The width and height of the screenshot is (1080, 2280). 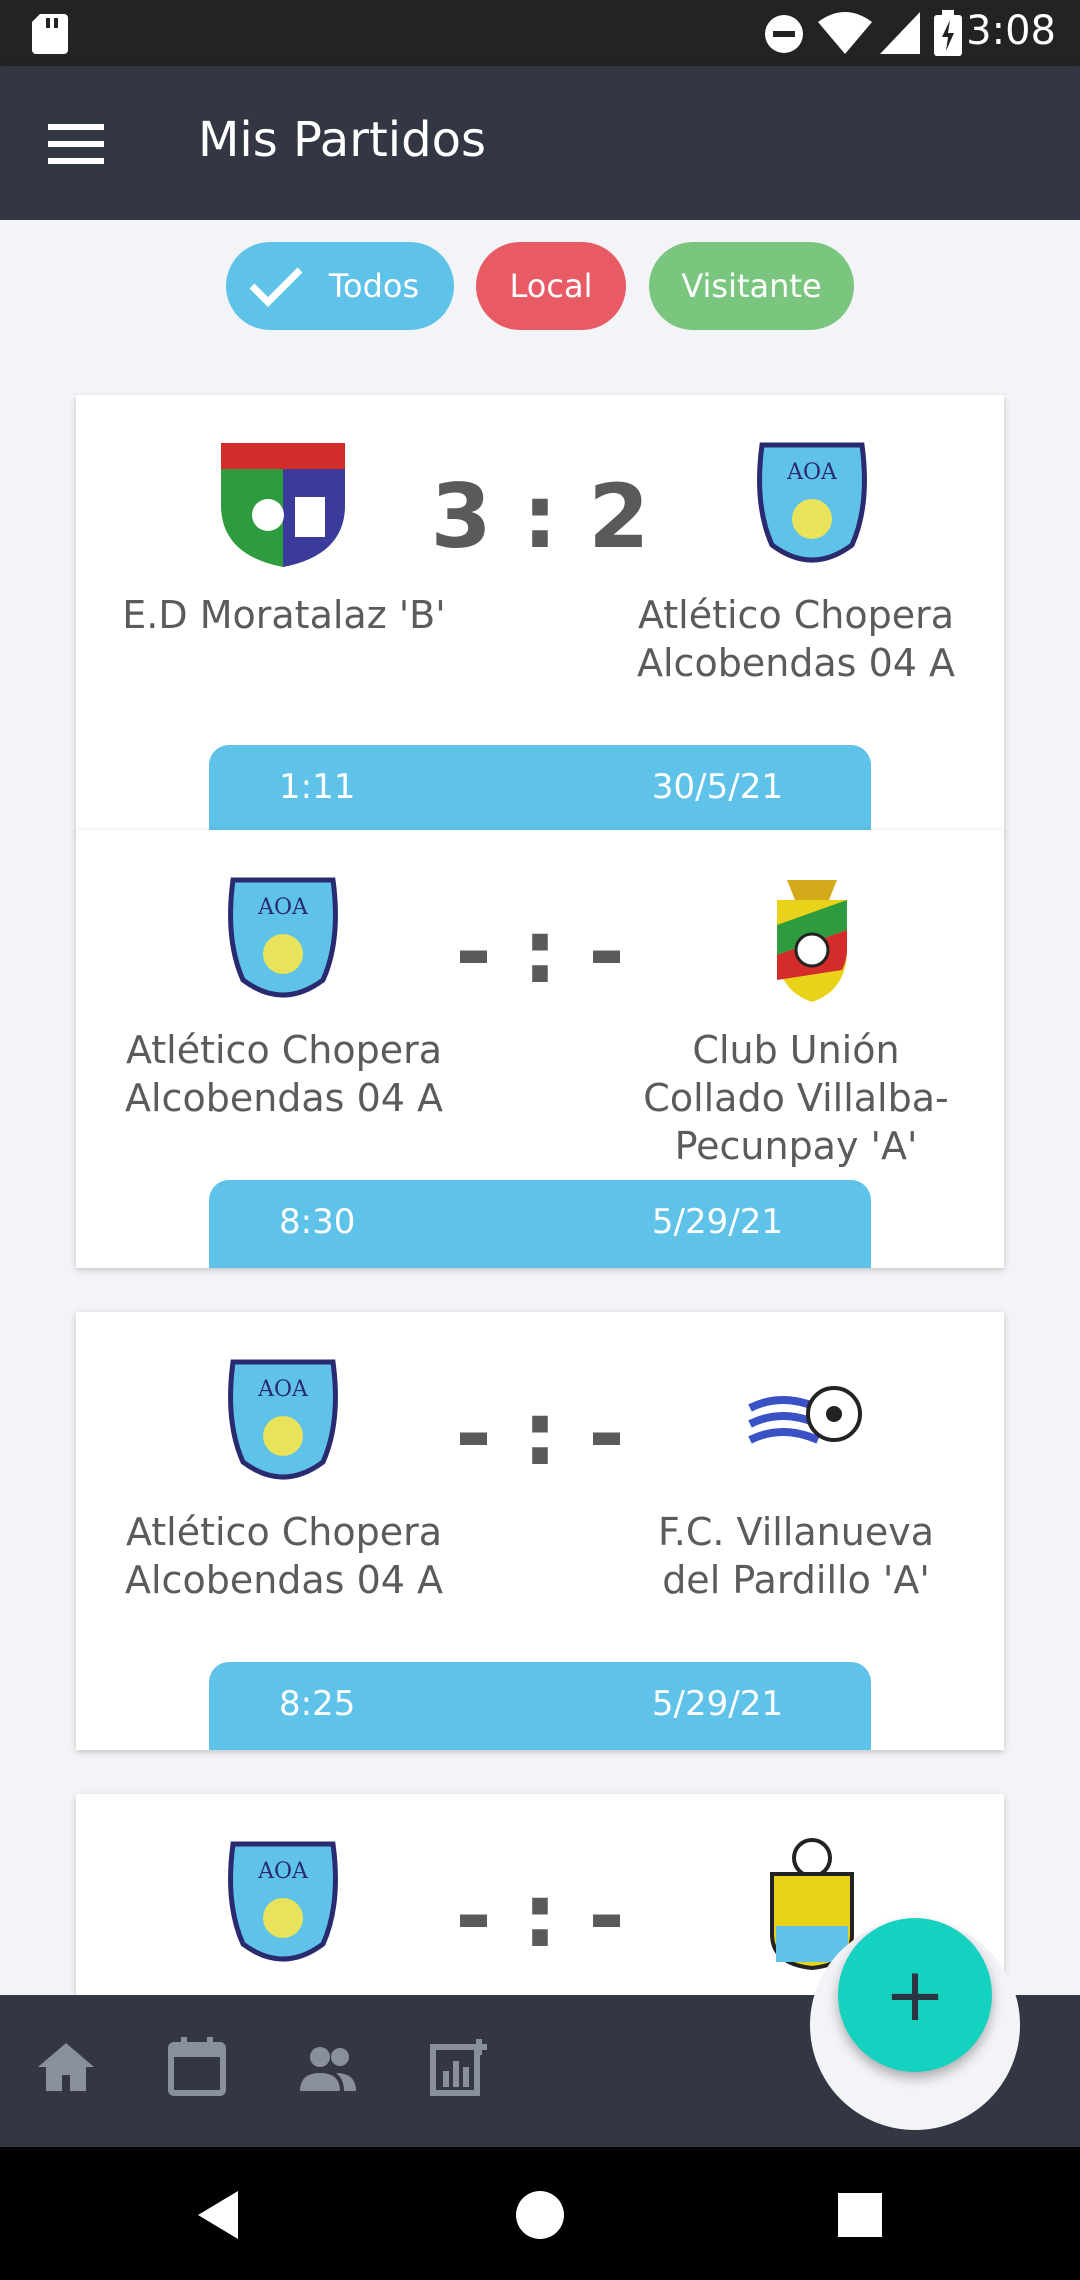 What do you see at coordinates (50, 34) in the screenshot?
I see `sd-card-icon` at bounding box center [50, 34].